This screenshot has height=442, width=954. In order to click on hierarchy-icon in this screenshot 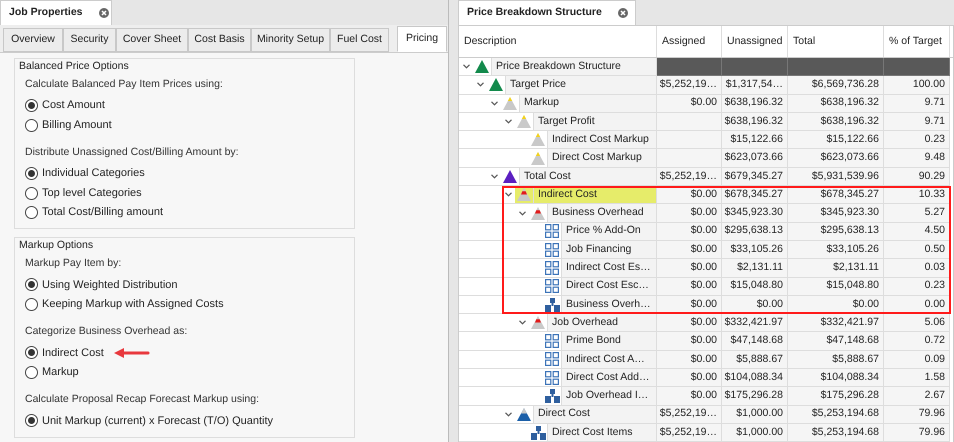, I will do `click(538, 433)`.